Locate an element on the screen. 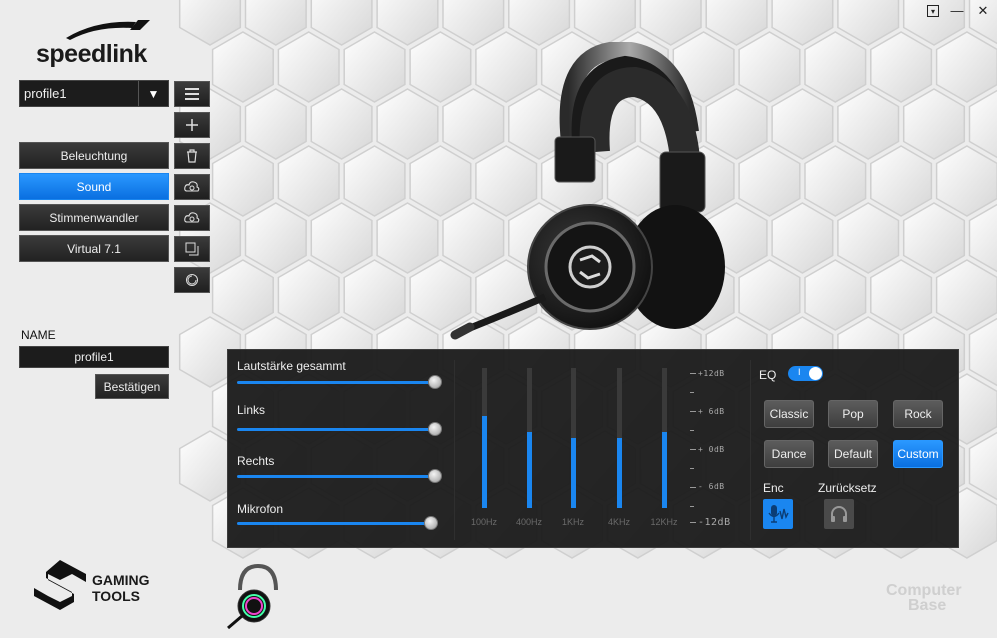 This screenshot has height=638, width=997. speedlink-logo: speedlink is located at coordinates (96, 44).